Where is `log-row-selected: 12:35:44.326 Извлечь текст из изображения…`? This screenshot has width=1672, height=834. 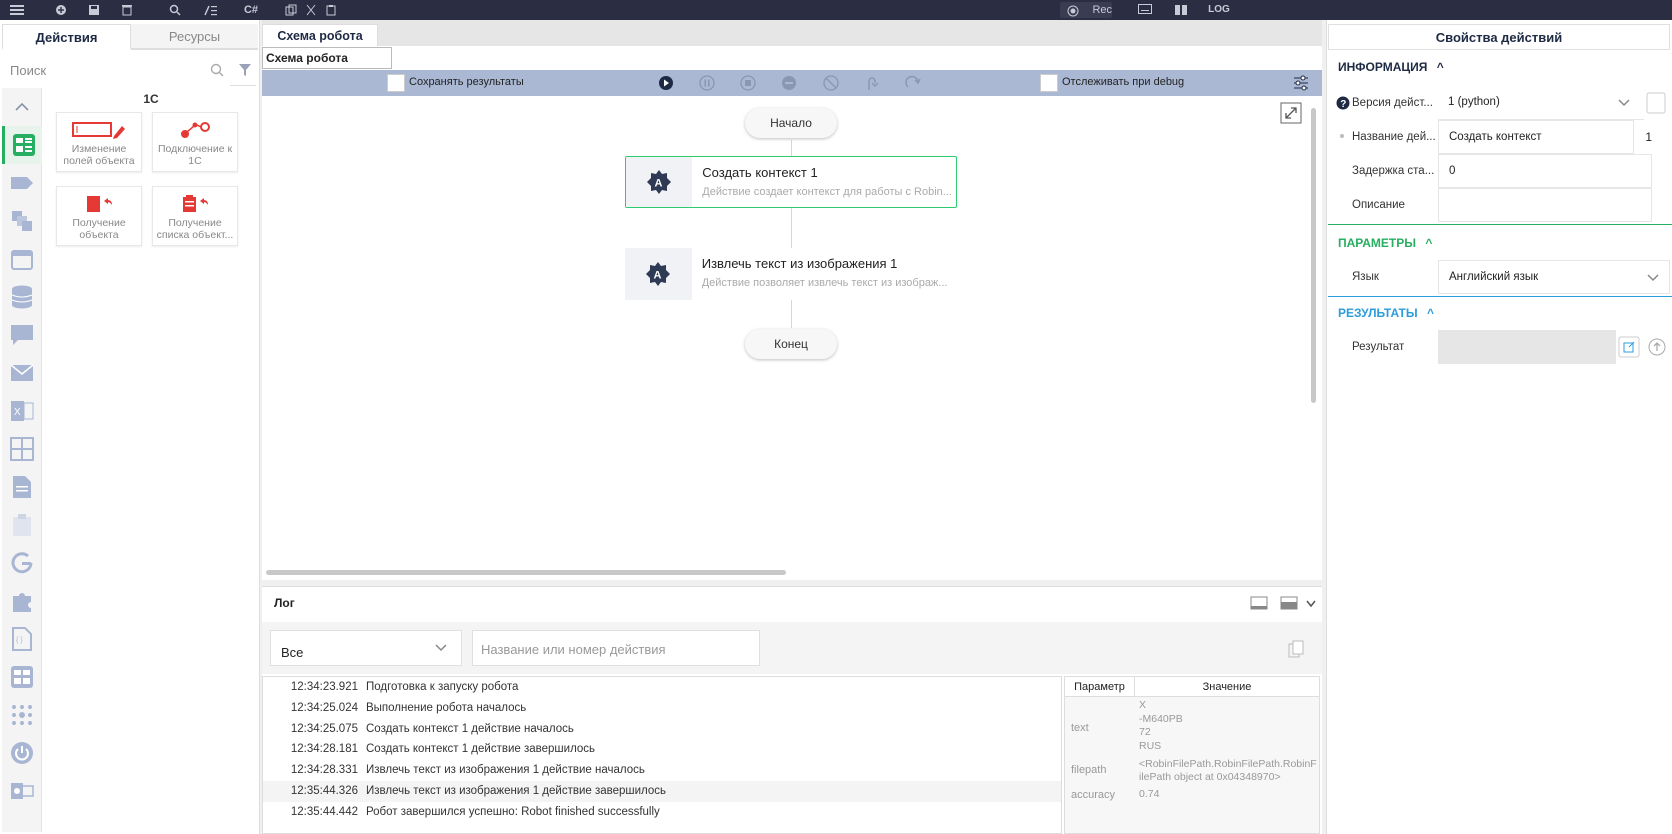
log-row-selected: 12:35:44.326 Извлечь текст из изображения… is located at coordinates (662, 791).